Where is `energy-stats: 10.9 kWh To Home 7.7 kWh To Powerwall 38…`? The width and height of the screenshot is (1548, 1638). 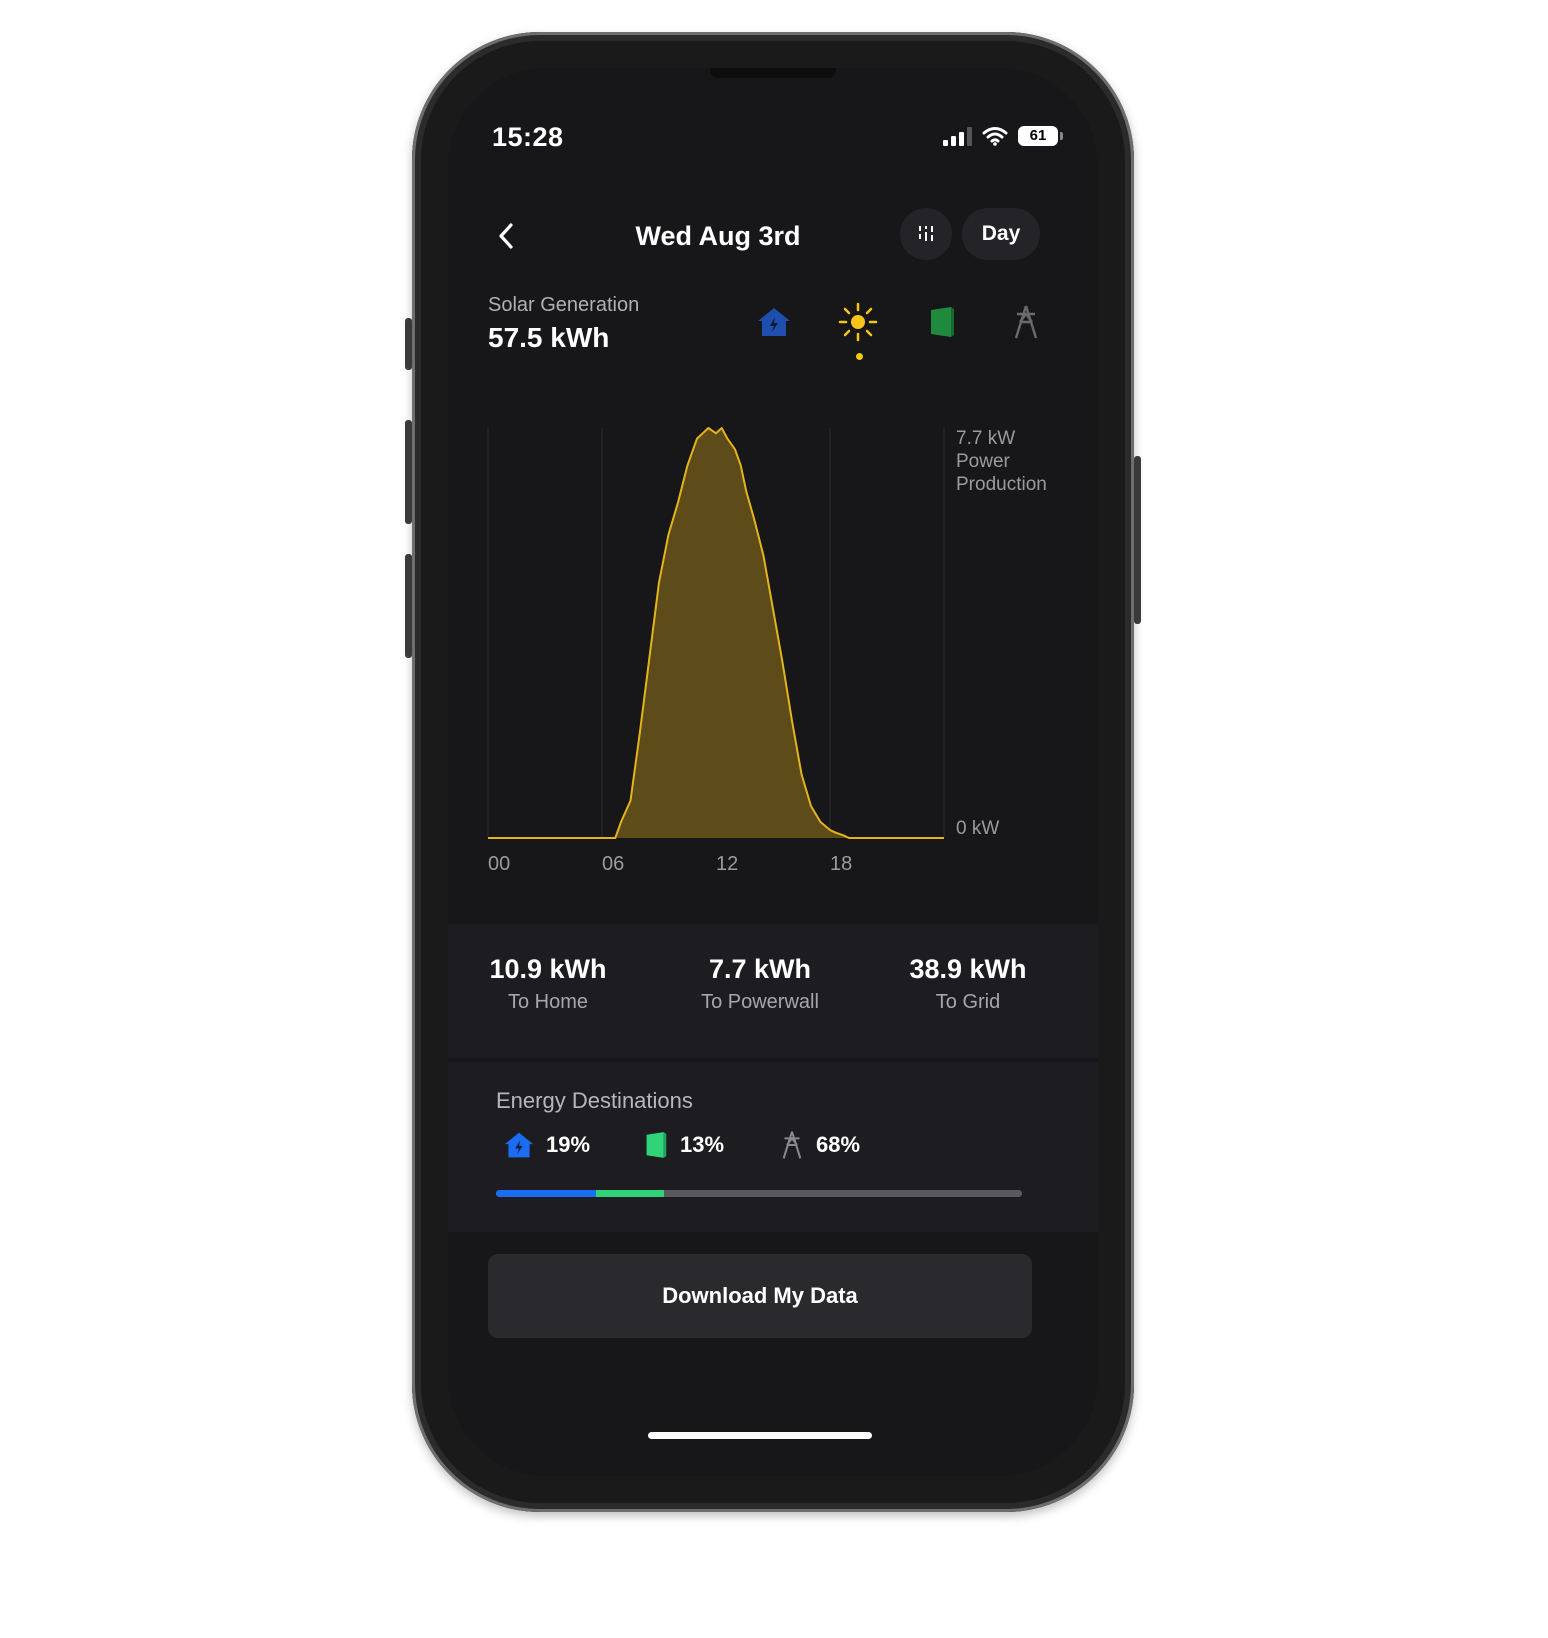
energy-stats: 10.9 kWh To Home 7.7 kWh To Powerwall 38… is located at coordinates (773, 991).